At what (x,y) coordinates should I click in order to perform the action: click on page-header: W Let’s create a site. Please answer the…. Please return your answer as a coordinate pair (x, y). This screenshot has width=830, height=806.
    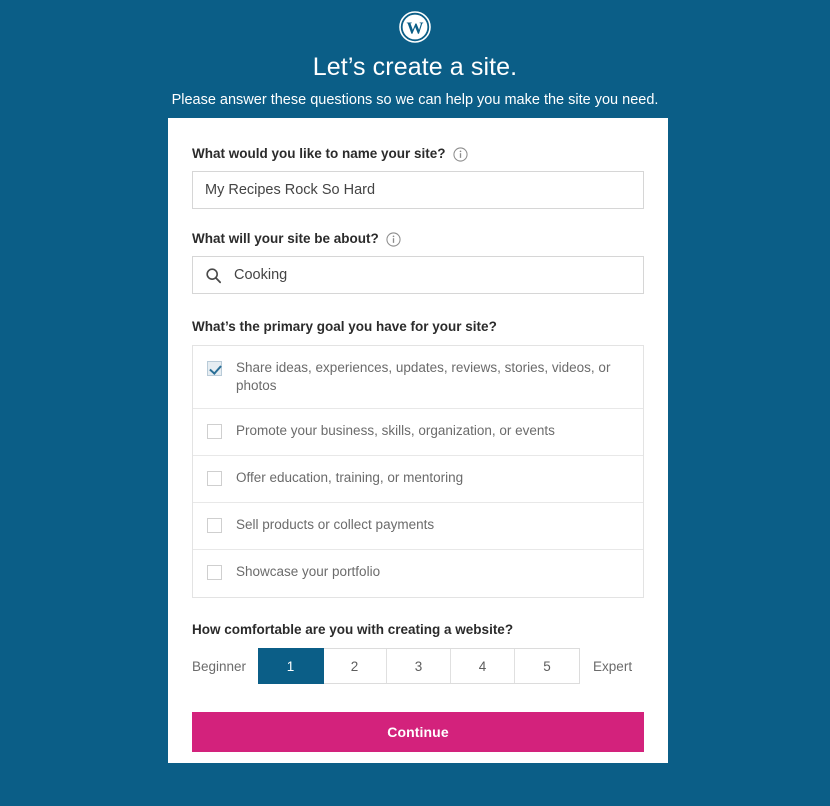
    Looking at the image, I should click on (415, 54).